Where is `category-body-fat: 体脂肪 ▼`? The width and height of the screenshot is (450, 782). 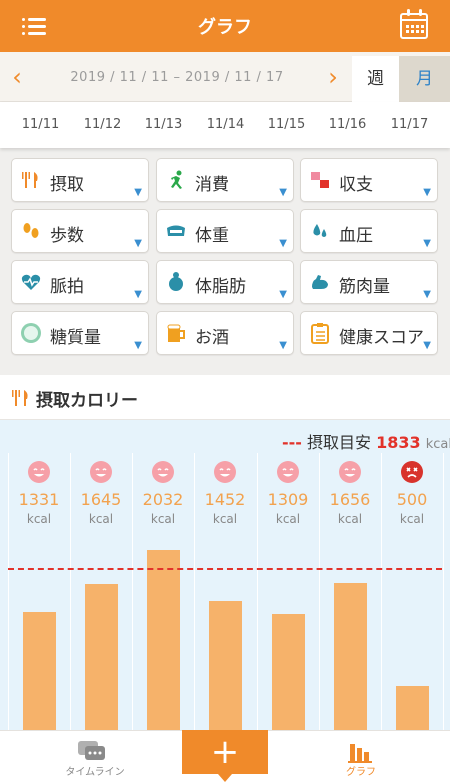
category-body-fat: 体脂肪 ▼ is located at coordinates (225, 282).